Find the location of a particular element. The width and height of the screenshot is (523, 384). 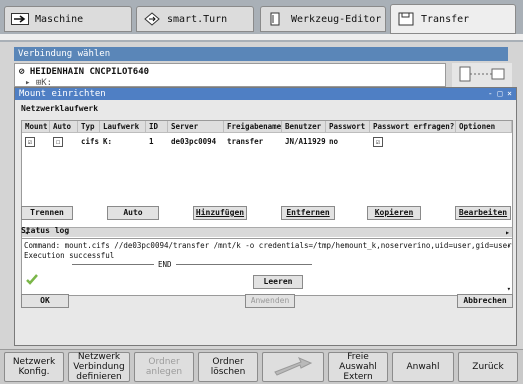

log-divider is located at coordinates (192, 264).